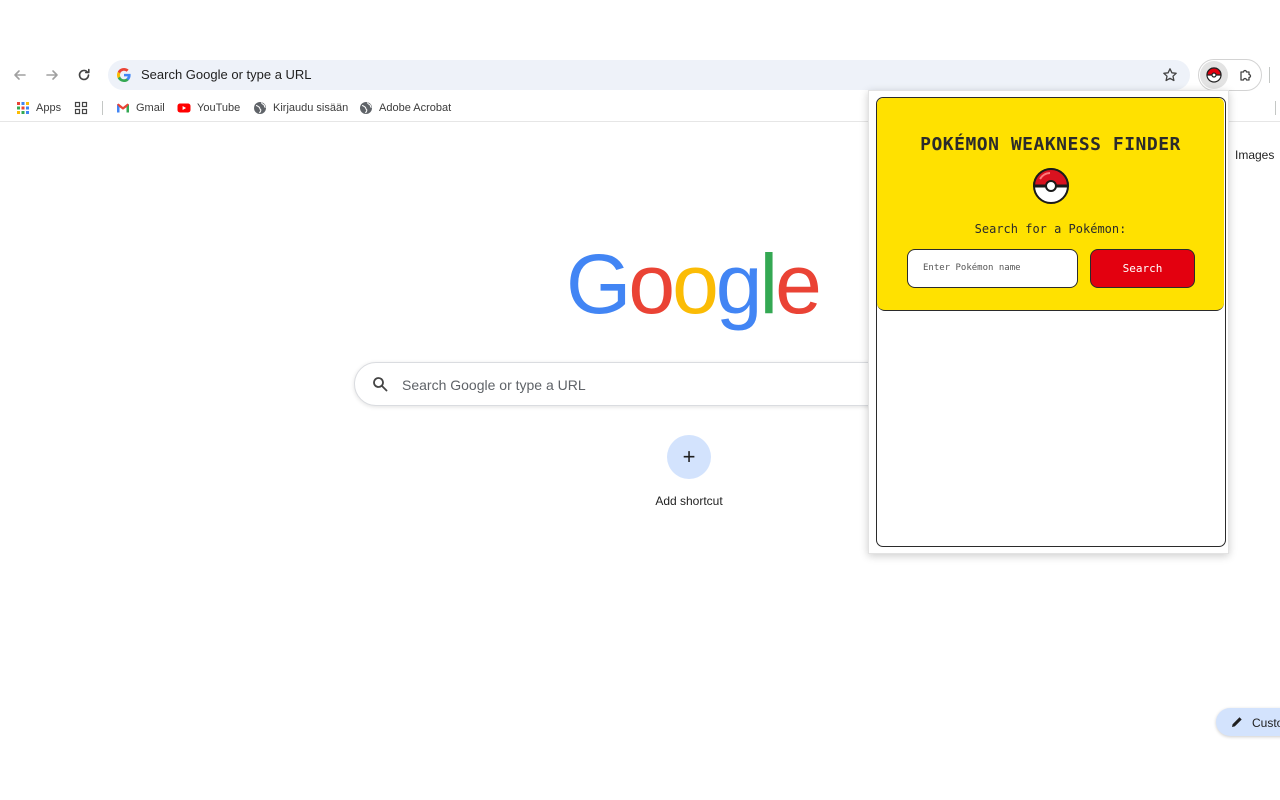 This screenshot has height=800, width=1280. I want to click on back-button, so click(20, 75).